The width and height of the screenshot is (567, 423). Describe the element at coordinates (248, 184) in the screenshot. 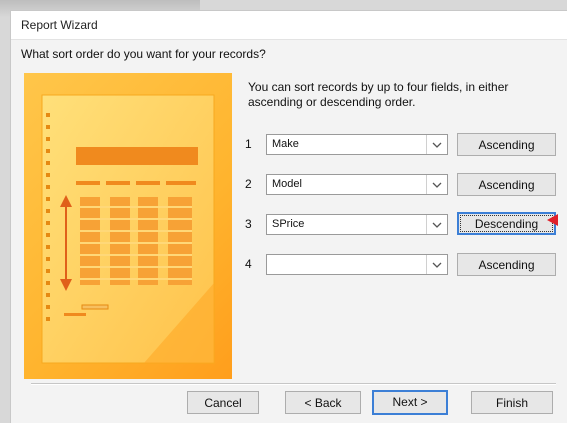

I see `sort-row-2-number: 2` at that location.